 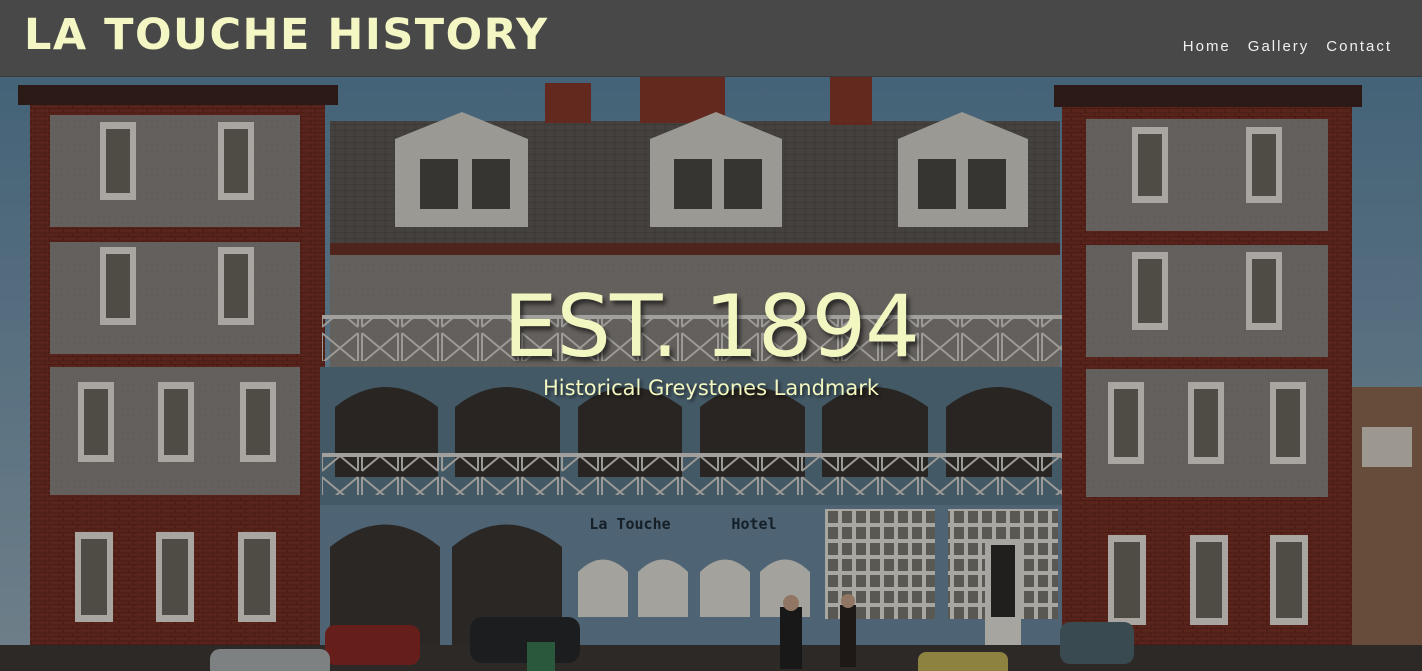 I want to click on hero-heading: EST. 1894, so click(x=711, y=327).